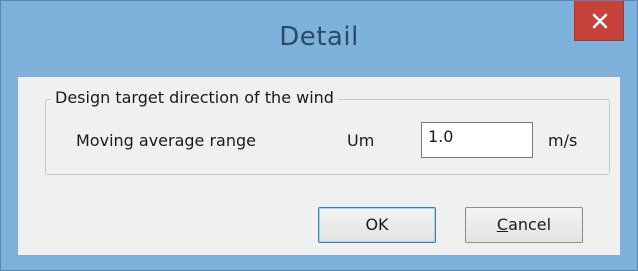 This screenshot has width=638, height=271. I want to click on close-icon, so click(600, 21).